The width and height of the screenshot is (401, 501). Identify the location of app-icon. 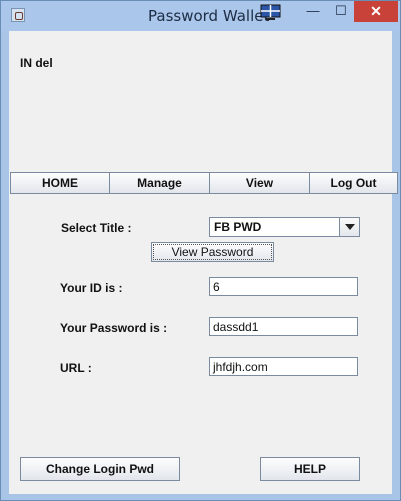
(18, 15).